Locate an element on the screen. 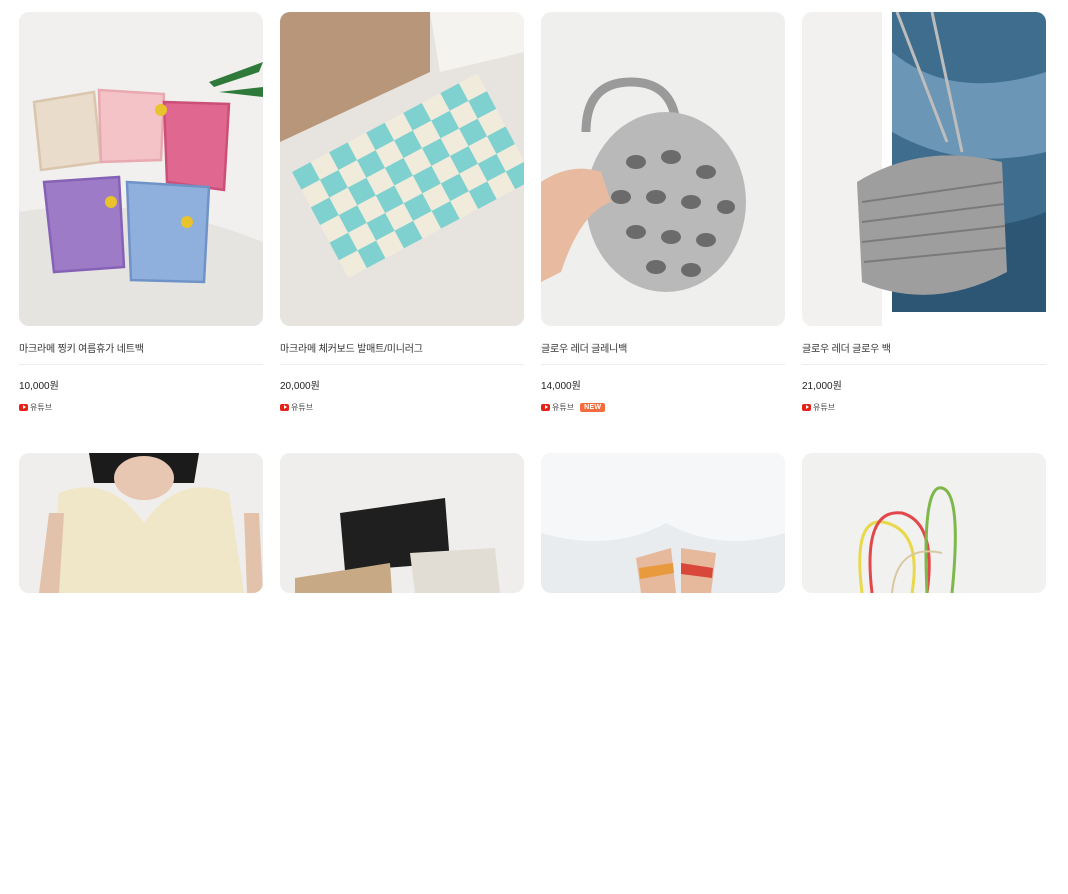 This screenshot has width=1068, height=894. product-title: 마크라메 찡키 여름휴가 네트백 is located at coordinates (141, 347).